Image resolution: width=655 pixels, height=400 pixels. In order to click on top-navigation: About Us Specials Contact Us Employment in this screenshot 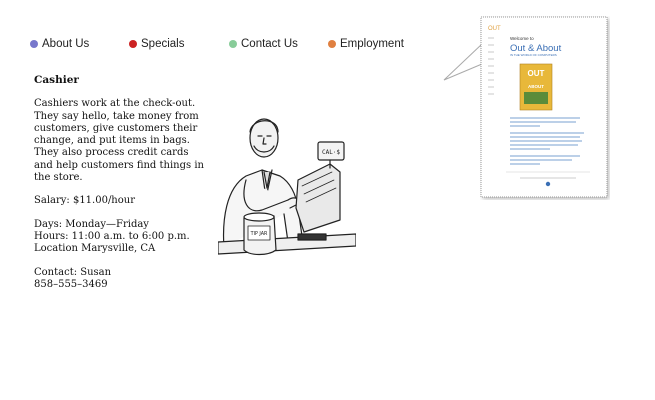, I will do `click(230, 46)`.